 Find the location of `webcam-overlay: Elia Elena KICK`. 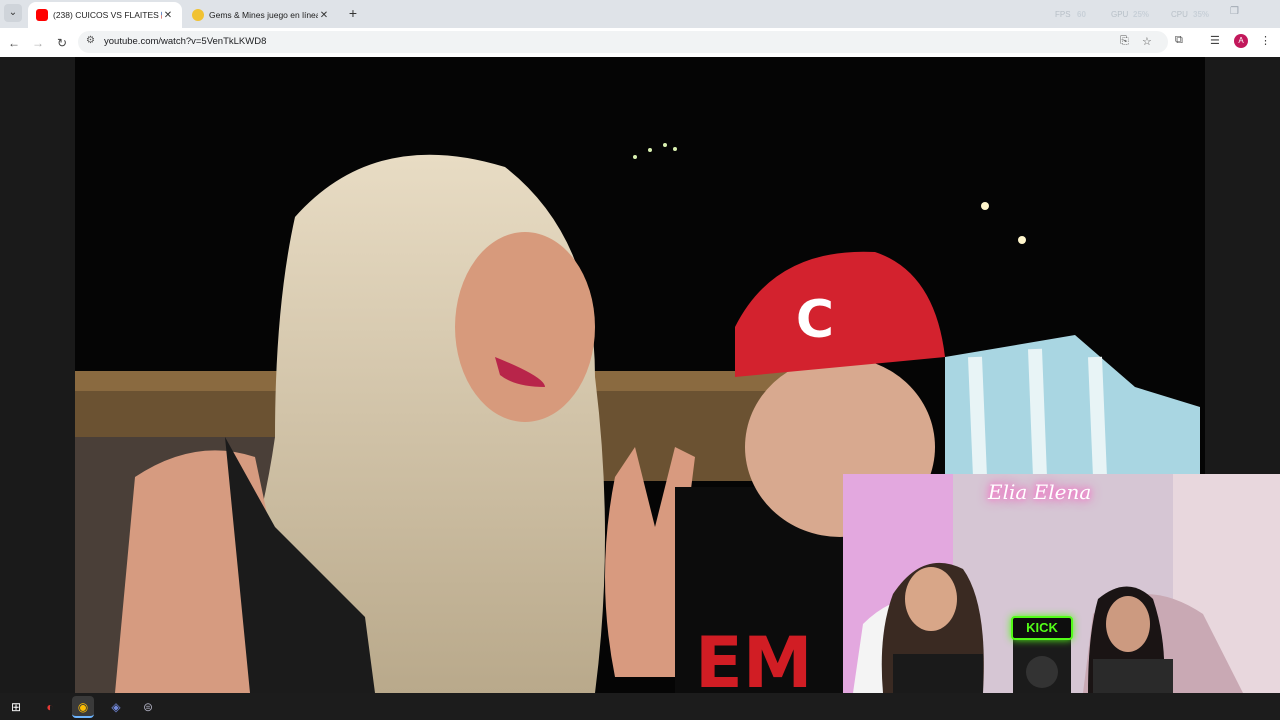

webcam-overlay: Elia Elena KICK is located at coordinates (1061, 583).